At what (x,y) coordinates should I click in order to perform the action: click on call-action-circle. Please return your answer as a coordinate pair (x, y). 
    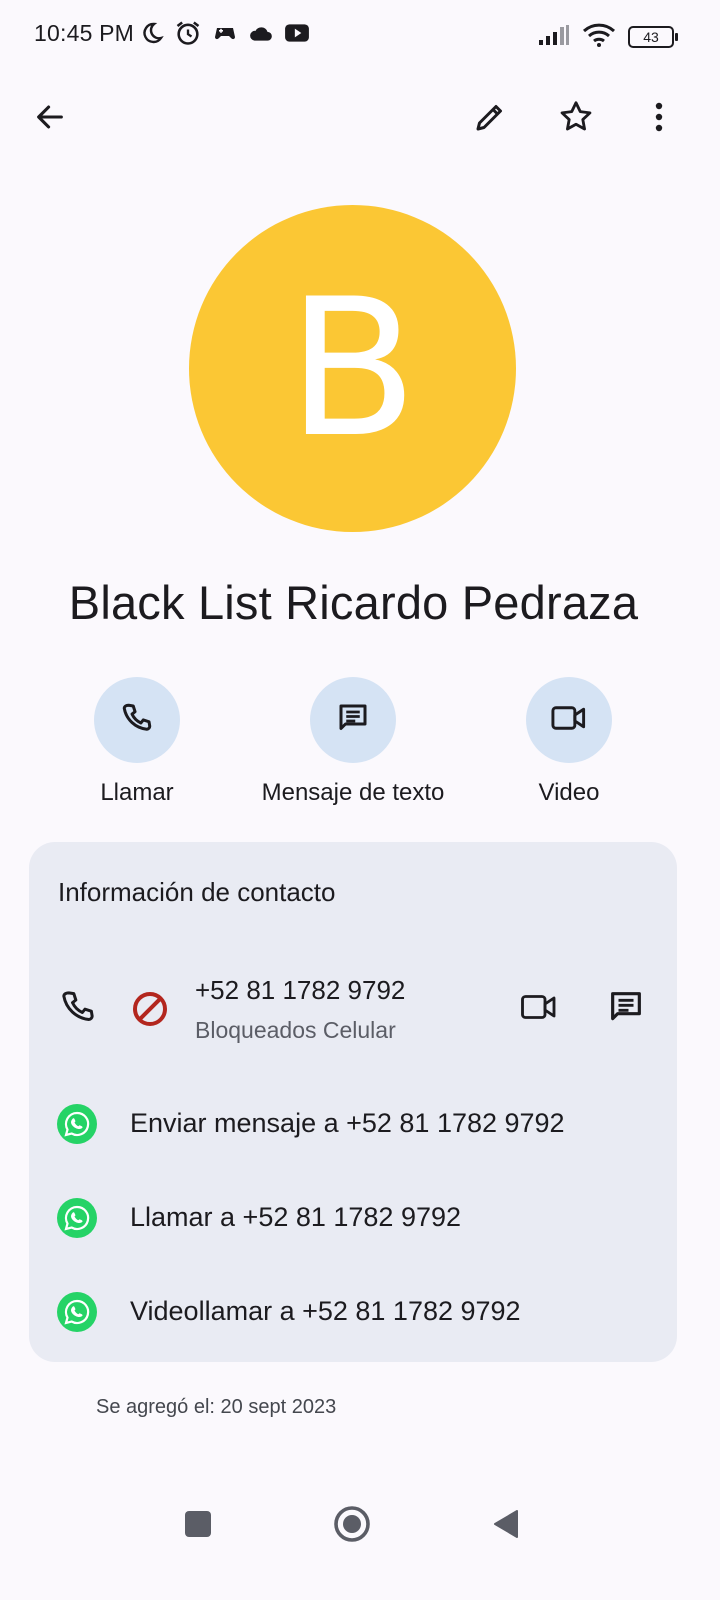
    Looking at the image, I should click on (137, 720).